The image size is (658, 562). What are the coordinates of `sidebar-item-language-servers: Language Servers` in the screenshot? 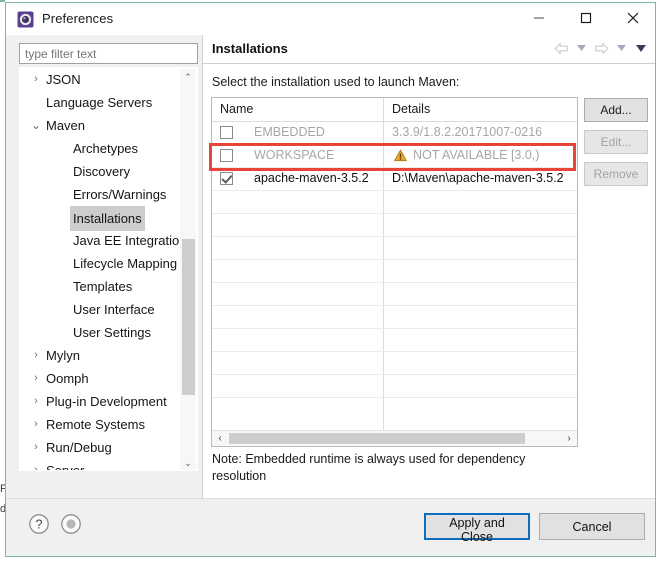 It's located at (101, 102).